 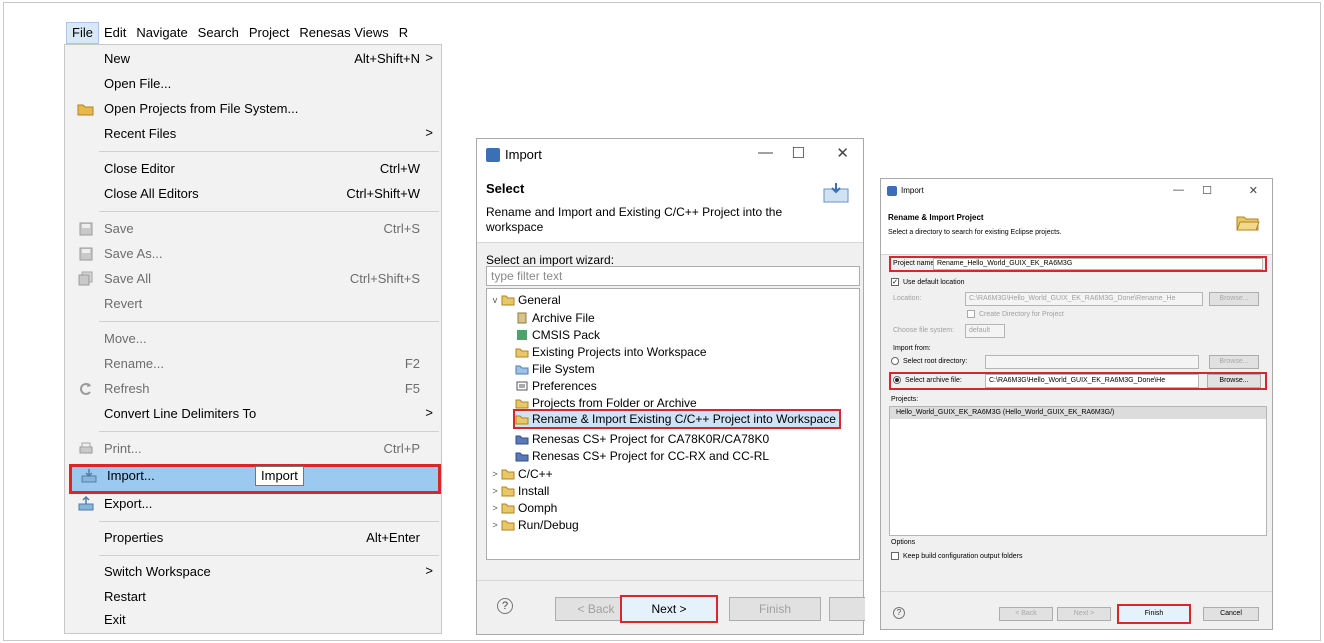 I want to click on menu-search: Search, so click(x=218, y=33).